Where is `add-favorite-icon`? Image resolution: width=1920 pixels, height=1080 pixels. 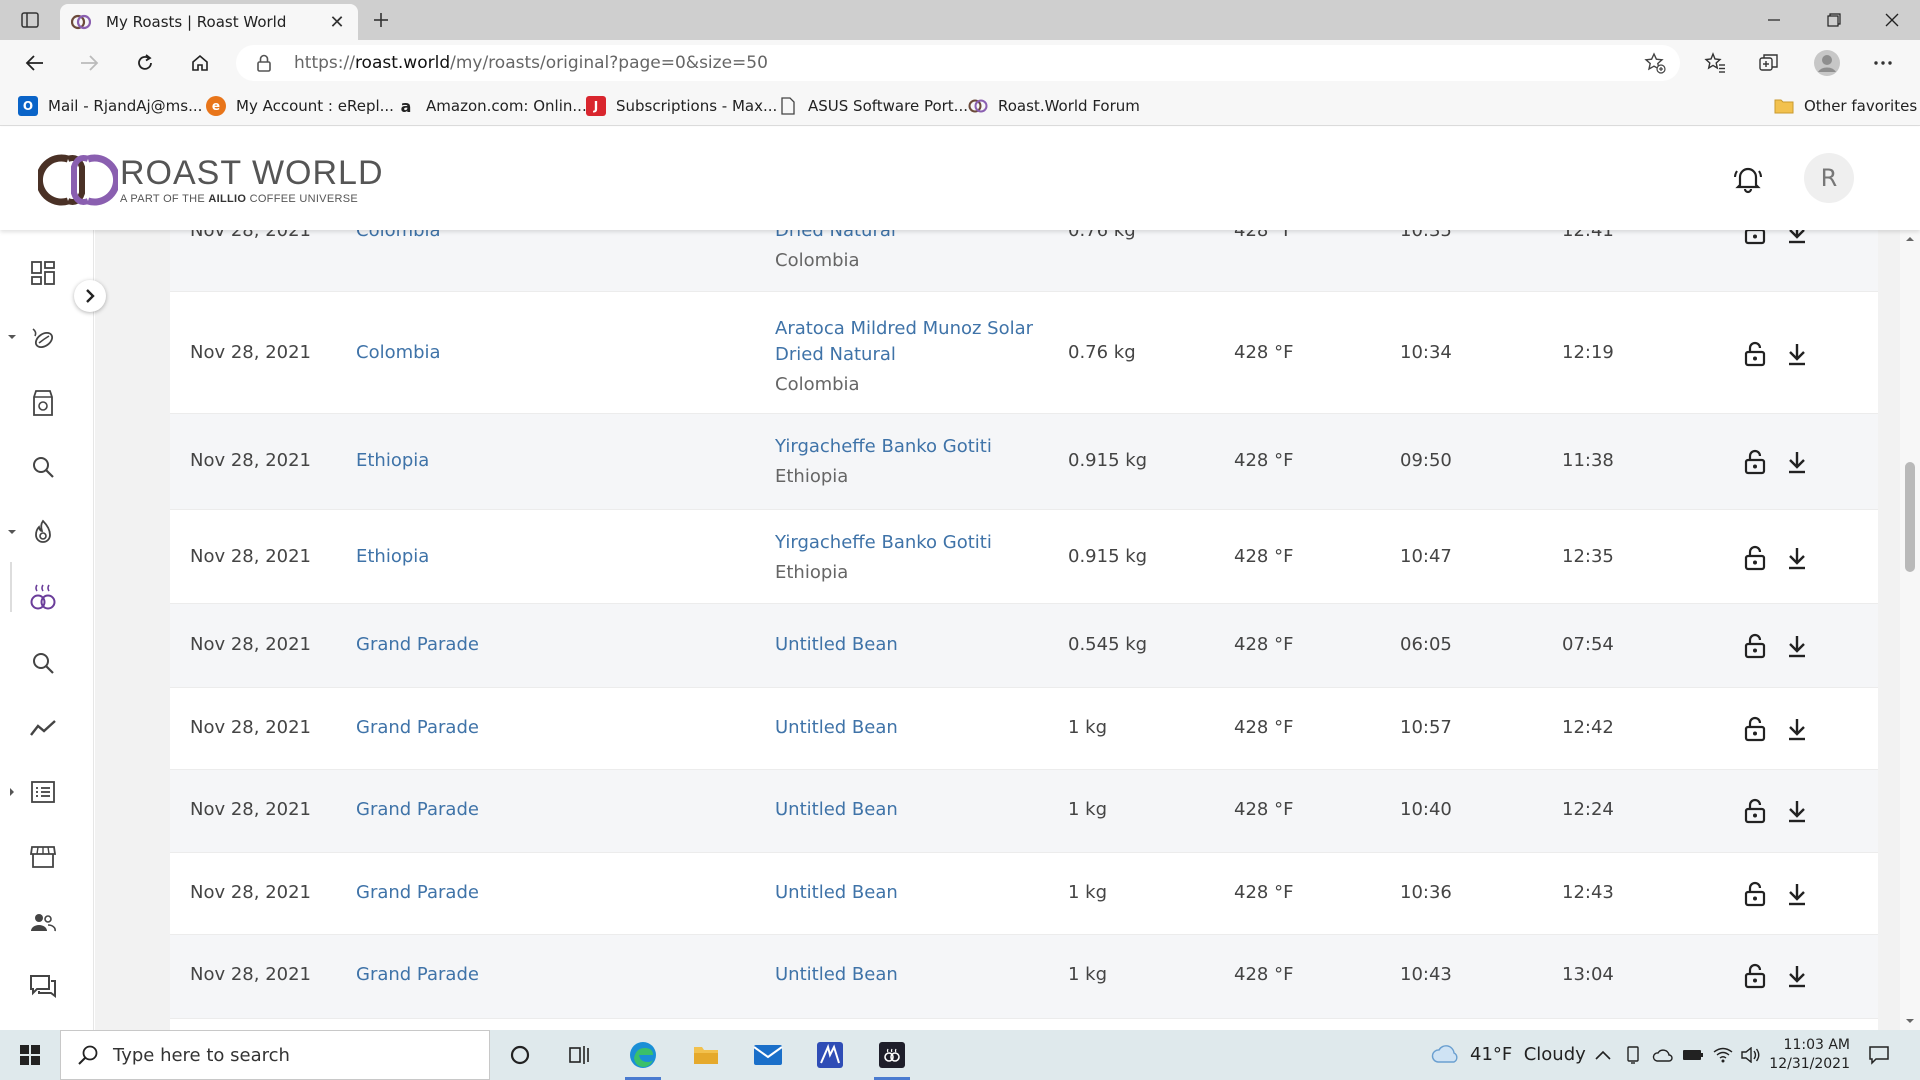
add-favorite-icon is located at coordinates (1655, 63).